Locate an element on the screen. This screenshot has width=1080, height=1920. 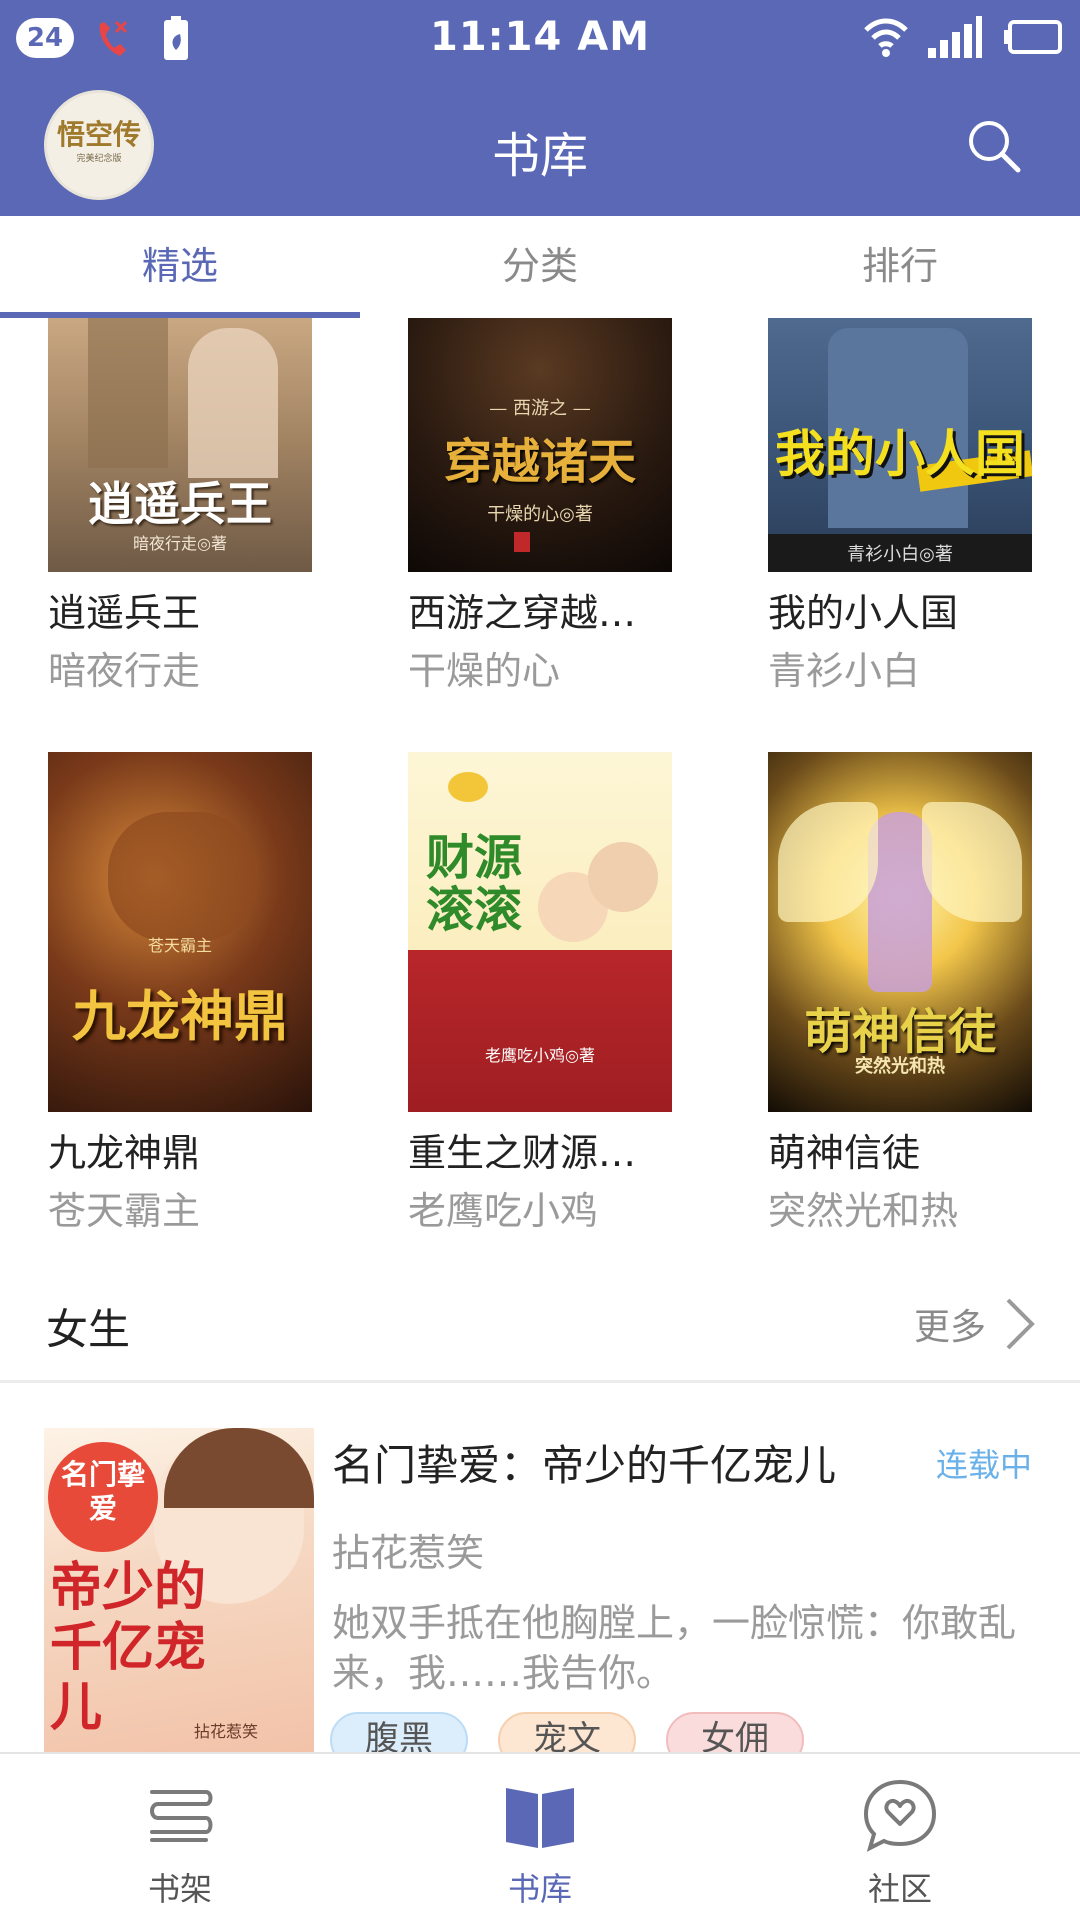
book-card: — 西游之 — 穿越诸天 干燥的心◎著 西游之穿越… 干燥的心 is located at coordinates (558, 508).